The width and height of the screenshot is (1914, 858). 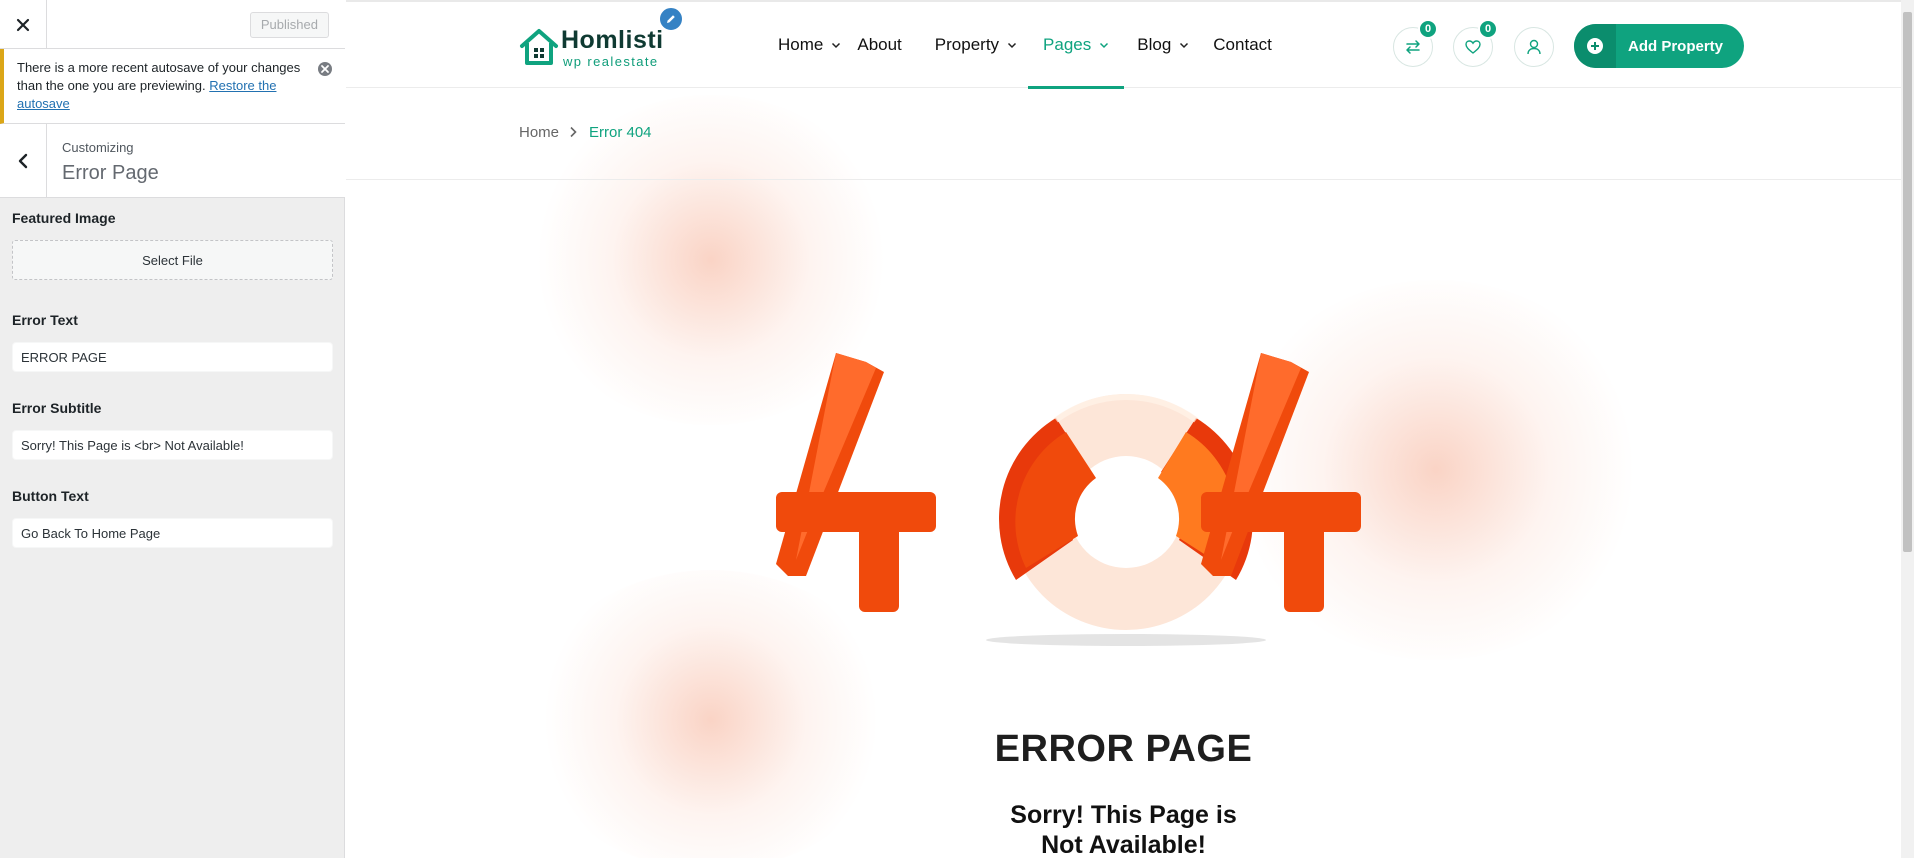 What do you see at coordinates (611, 61) in the screenshot?
I see `logo-tagline: wp realestate` at bounding box center [611, 61].